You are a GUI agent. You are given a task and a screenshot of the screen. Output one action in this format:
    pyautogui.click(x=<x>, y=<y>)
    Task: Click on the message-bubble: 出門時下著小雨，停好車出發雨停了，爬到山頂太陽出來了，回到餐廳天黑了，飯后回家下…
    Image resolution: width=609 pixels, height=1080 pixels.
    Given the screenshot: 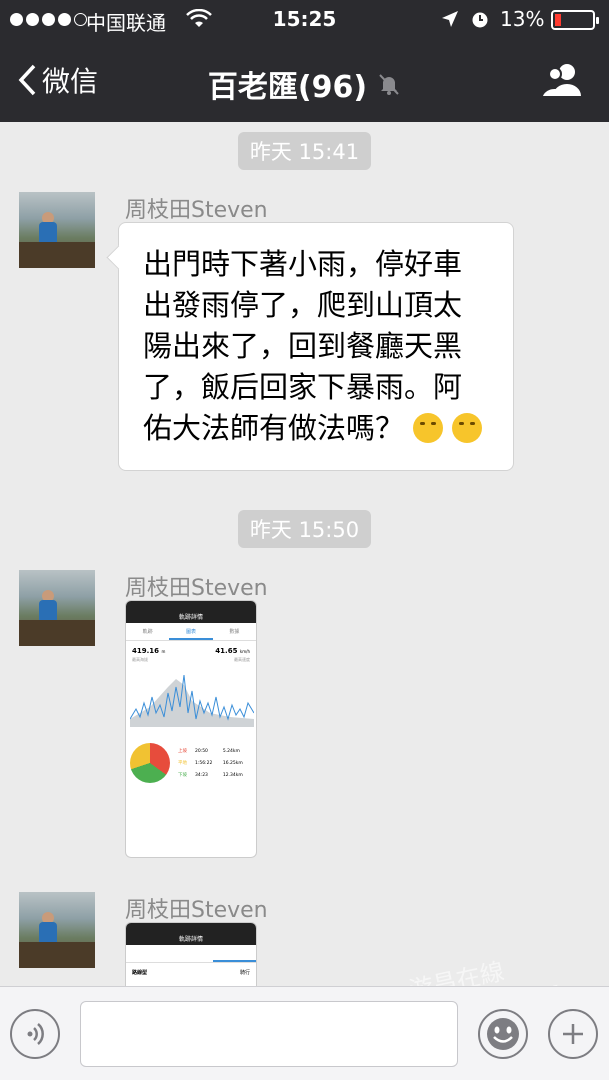 What is the action you would take?
    pyautogui.click(x=316, y=346)
    